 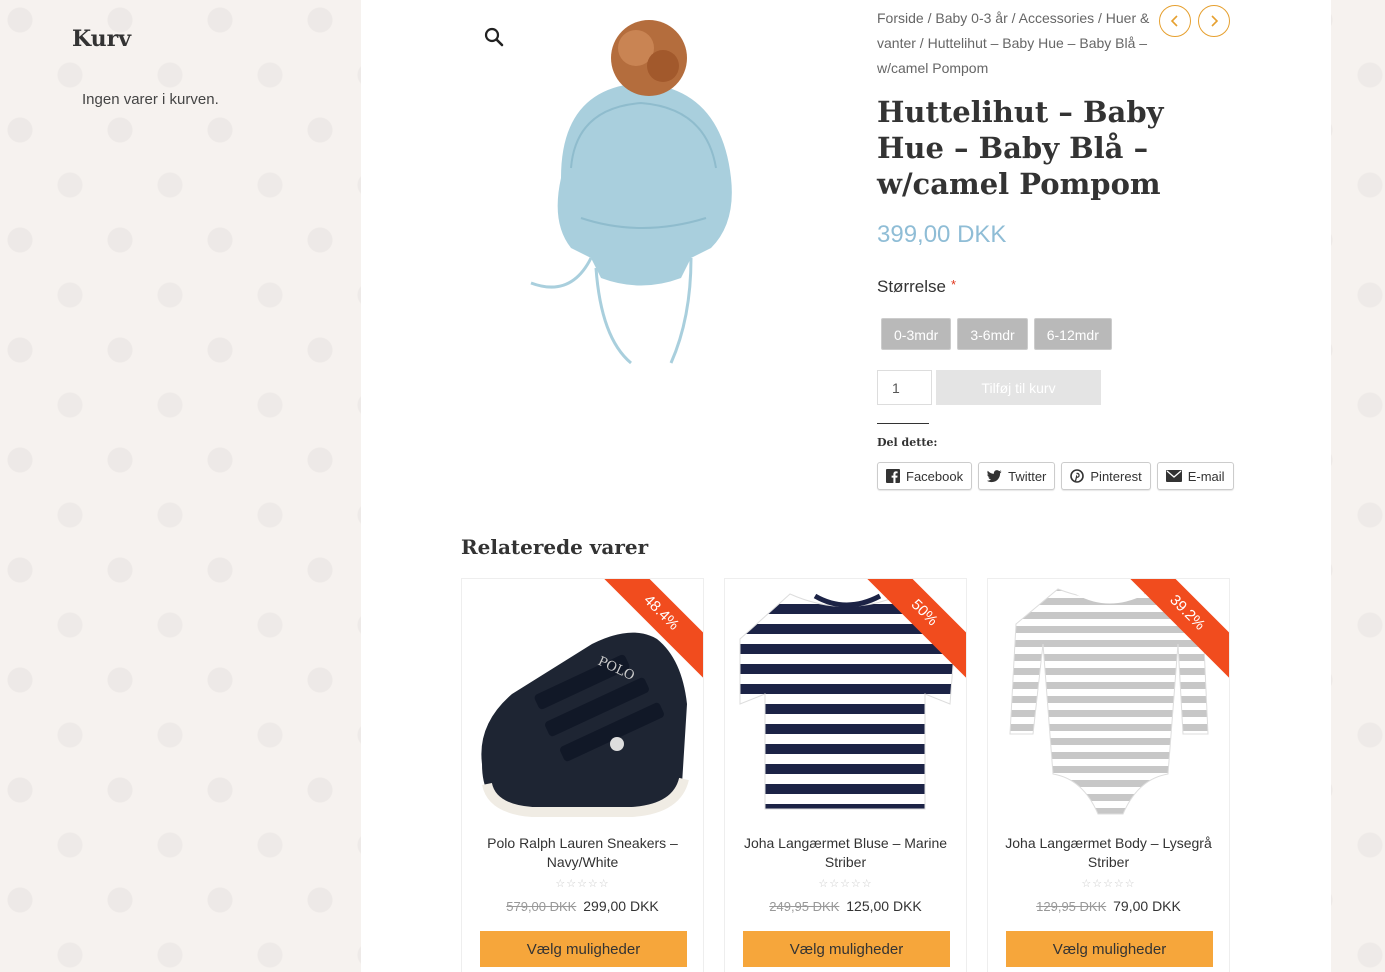 What do you see at coordinates (971, 18) in the screenshot?
I see `breadcrumb-link-baby: Baby 0-3 år` at bounding box center [971, 18].